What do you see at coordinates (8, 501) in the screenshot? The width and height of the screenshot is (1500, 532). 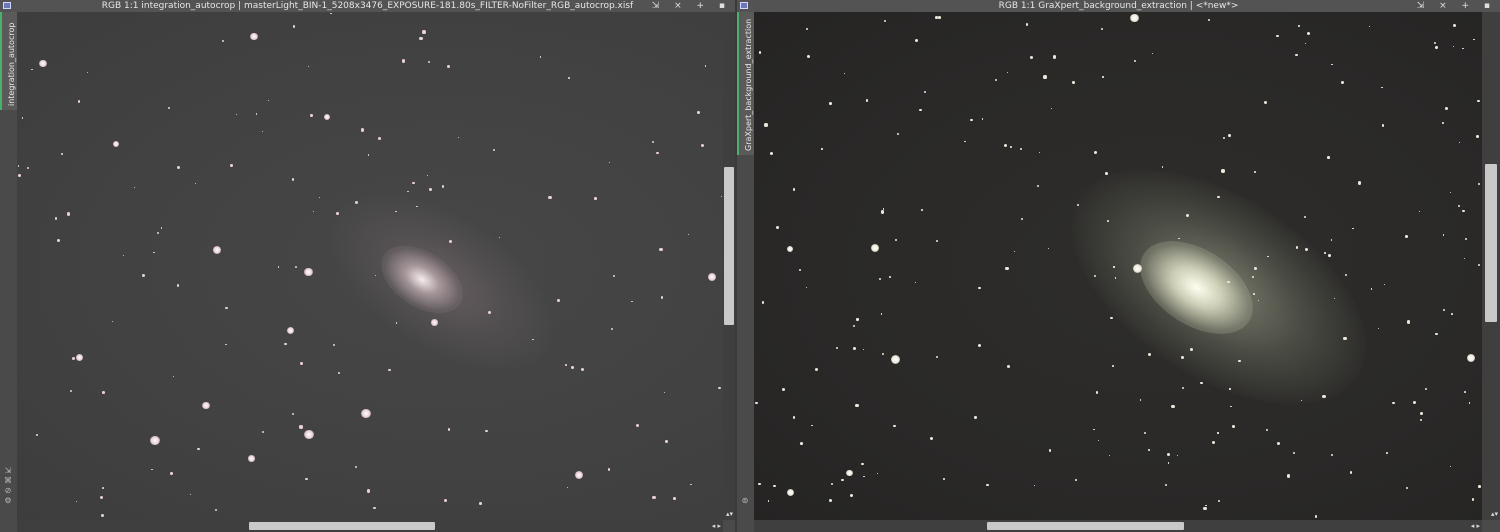 I see `settings-icon: ⚙` at bounding box center [8, 501].